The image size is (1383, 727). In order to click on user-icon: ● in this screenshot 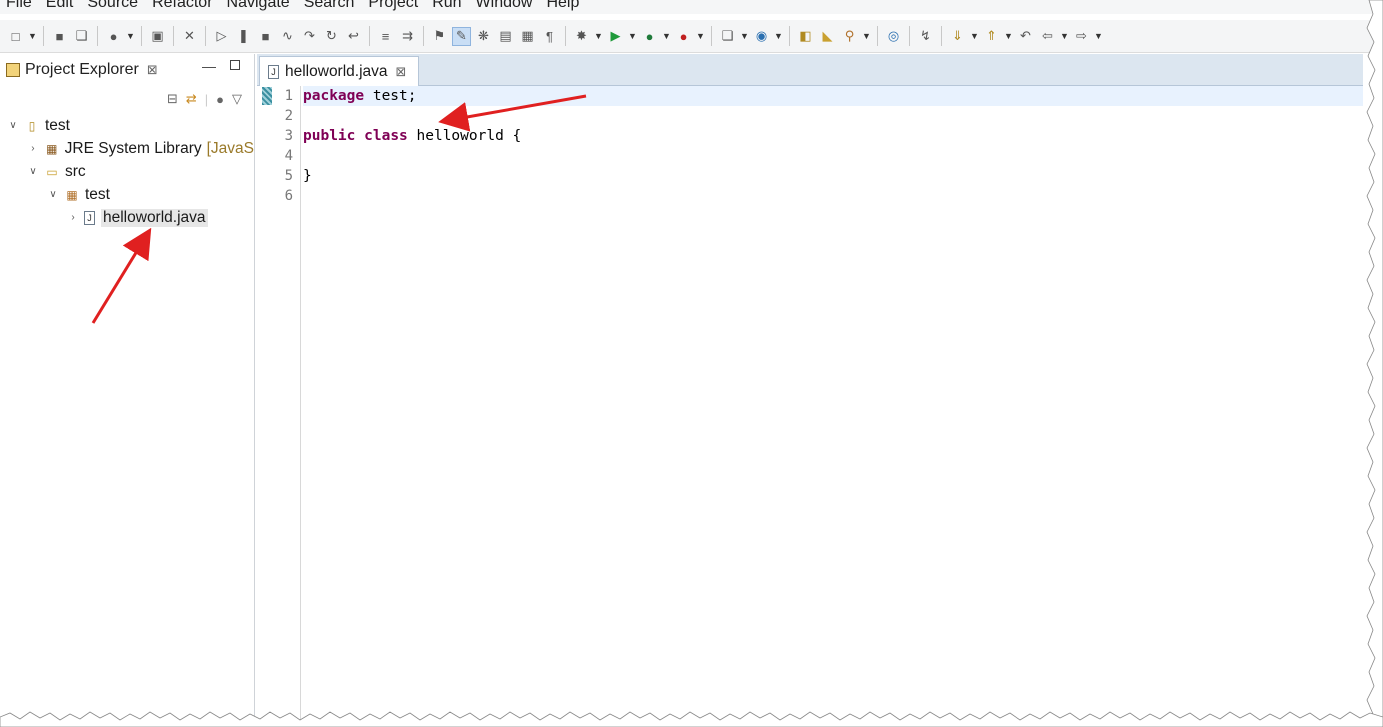, I will do `click(113, 36)`.